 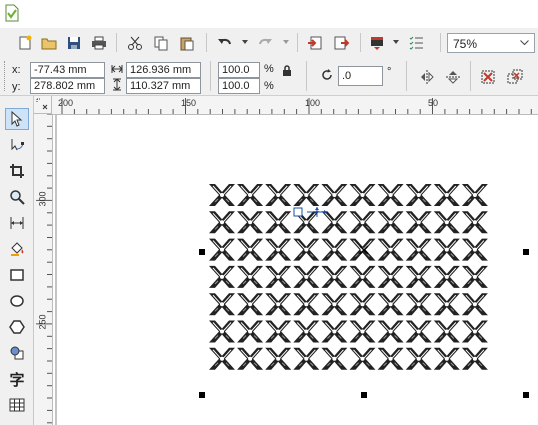 What do you see at coordinates (17, 353) in the screenshot?
I see `basic-shapes-tool-icon` at bounding box center [17, 353].